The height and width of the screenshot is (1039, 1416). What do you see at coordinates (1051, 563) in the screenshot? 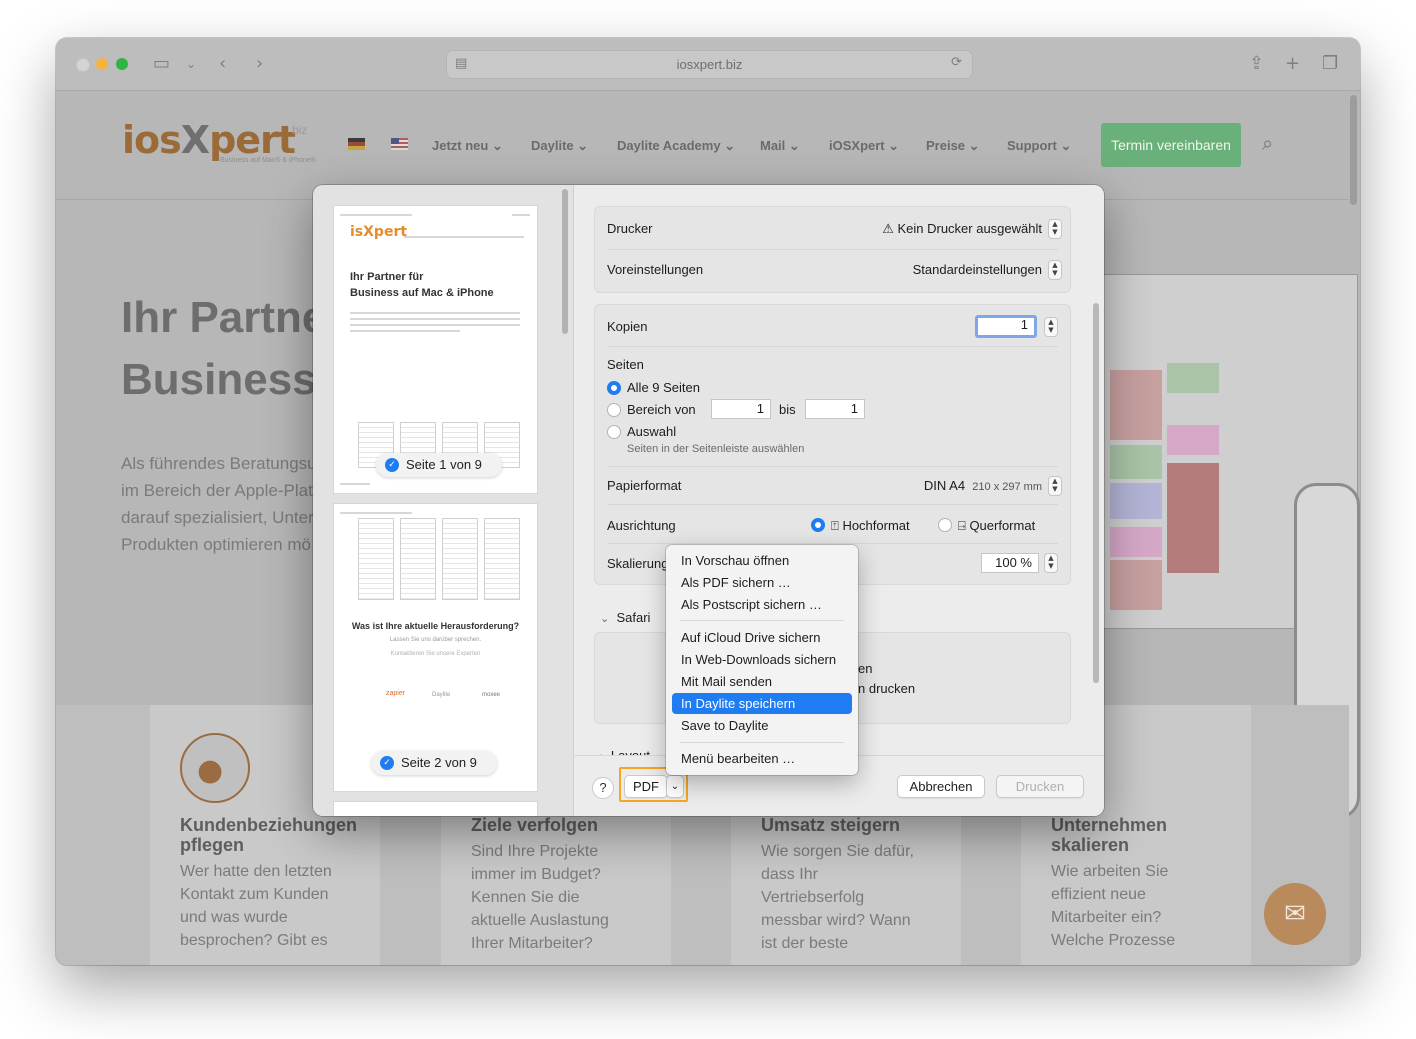
I see `scaling-stepper: ▲ ▼` at bounding box center [1051, 563].